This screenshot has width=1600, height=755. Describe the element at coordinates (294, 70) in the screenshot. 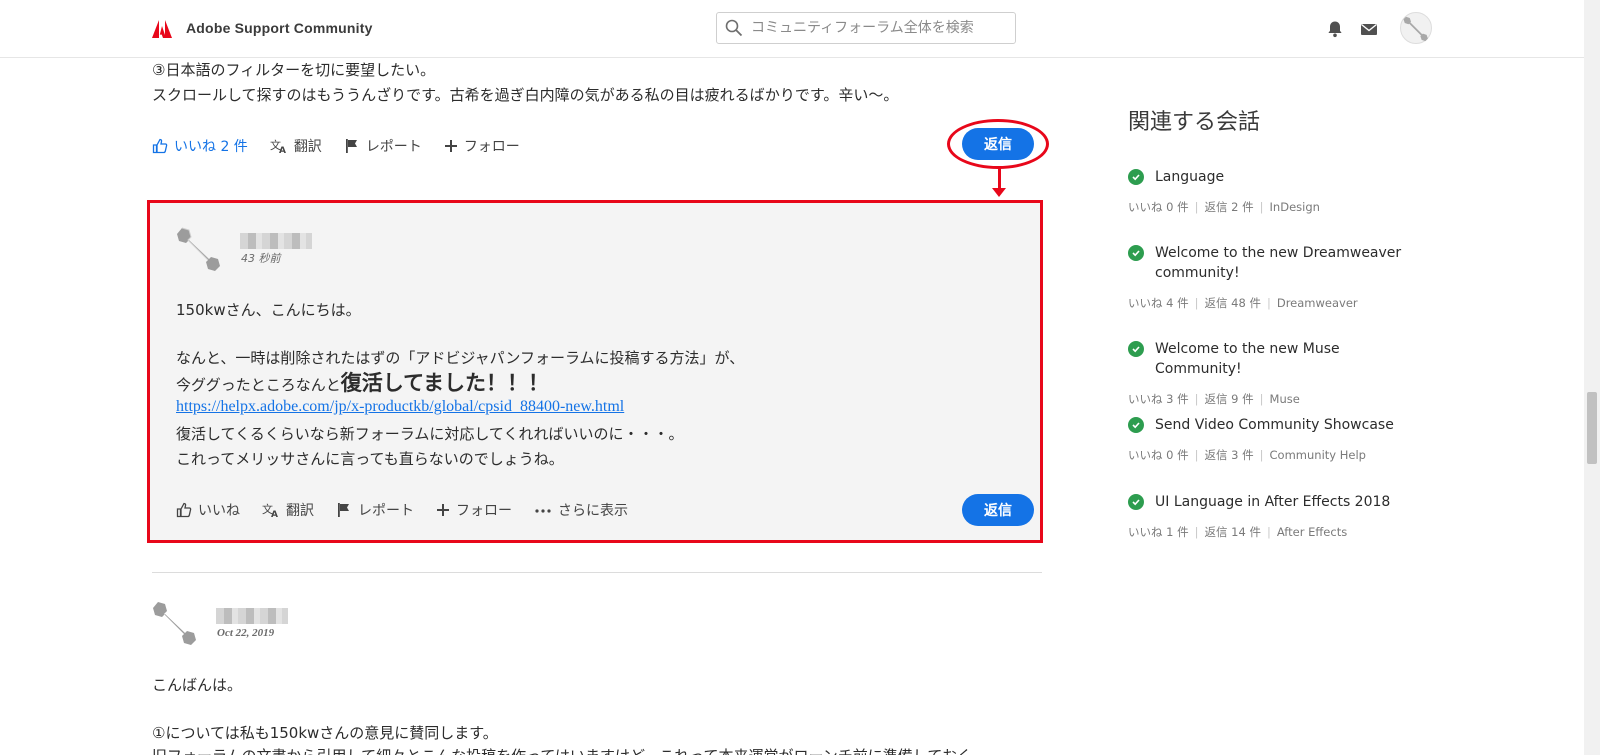

I see `post-text-line: ③日本語のフィルターを切に要望したい。` at that location.